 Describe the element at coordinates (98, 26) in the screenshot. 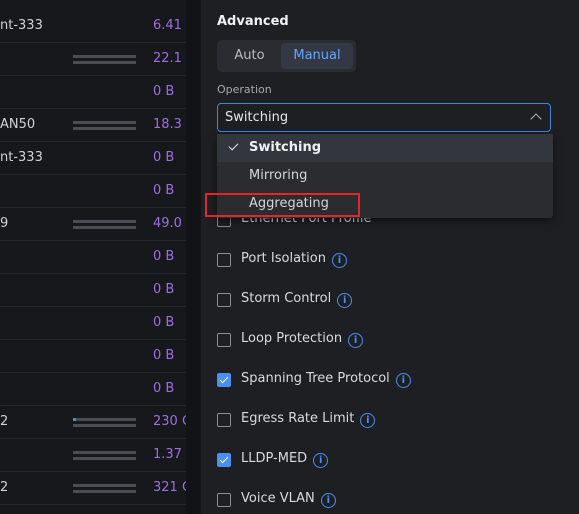

I see `table-row: nt-333 6.41 G` at that location.